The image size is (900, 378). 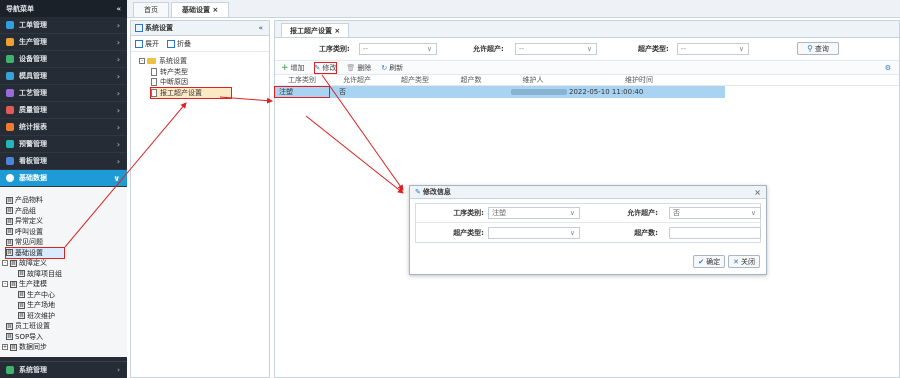 What do you see at coordinates (293, 68) in the screenshot?
I see `add-button: + 增加` at bounding box center [293, 68].